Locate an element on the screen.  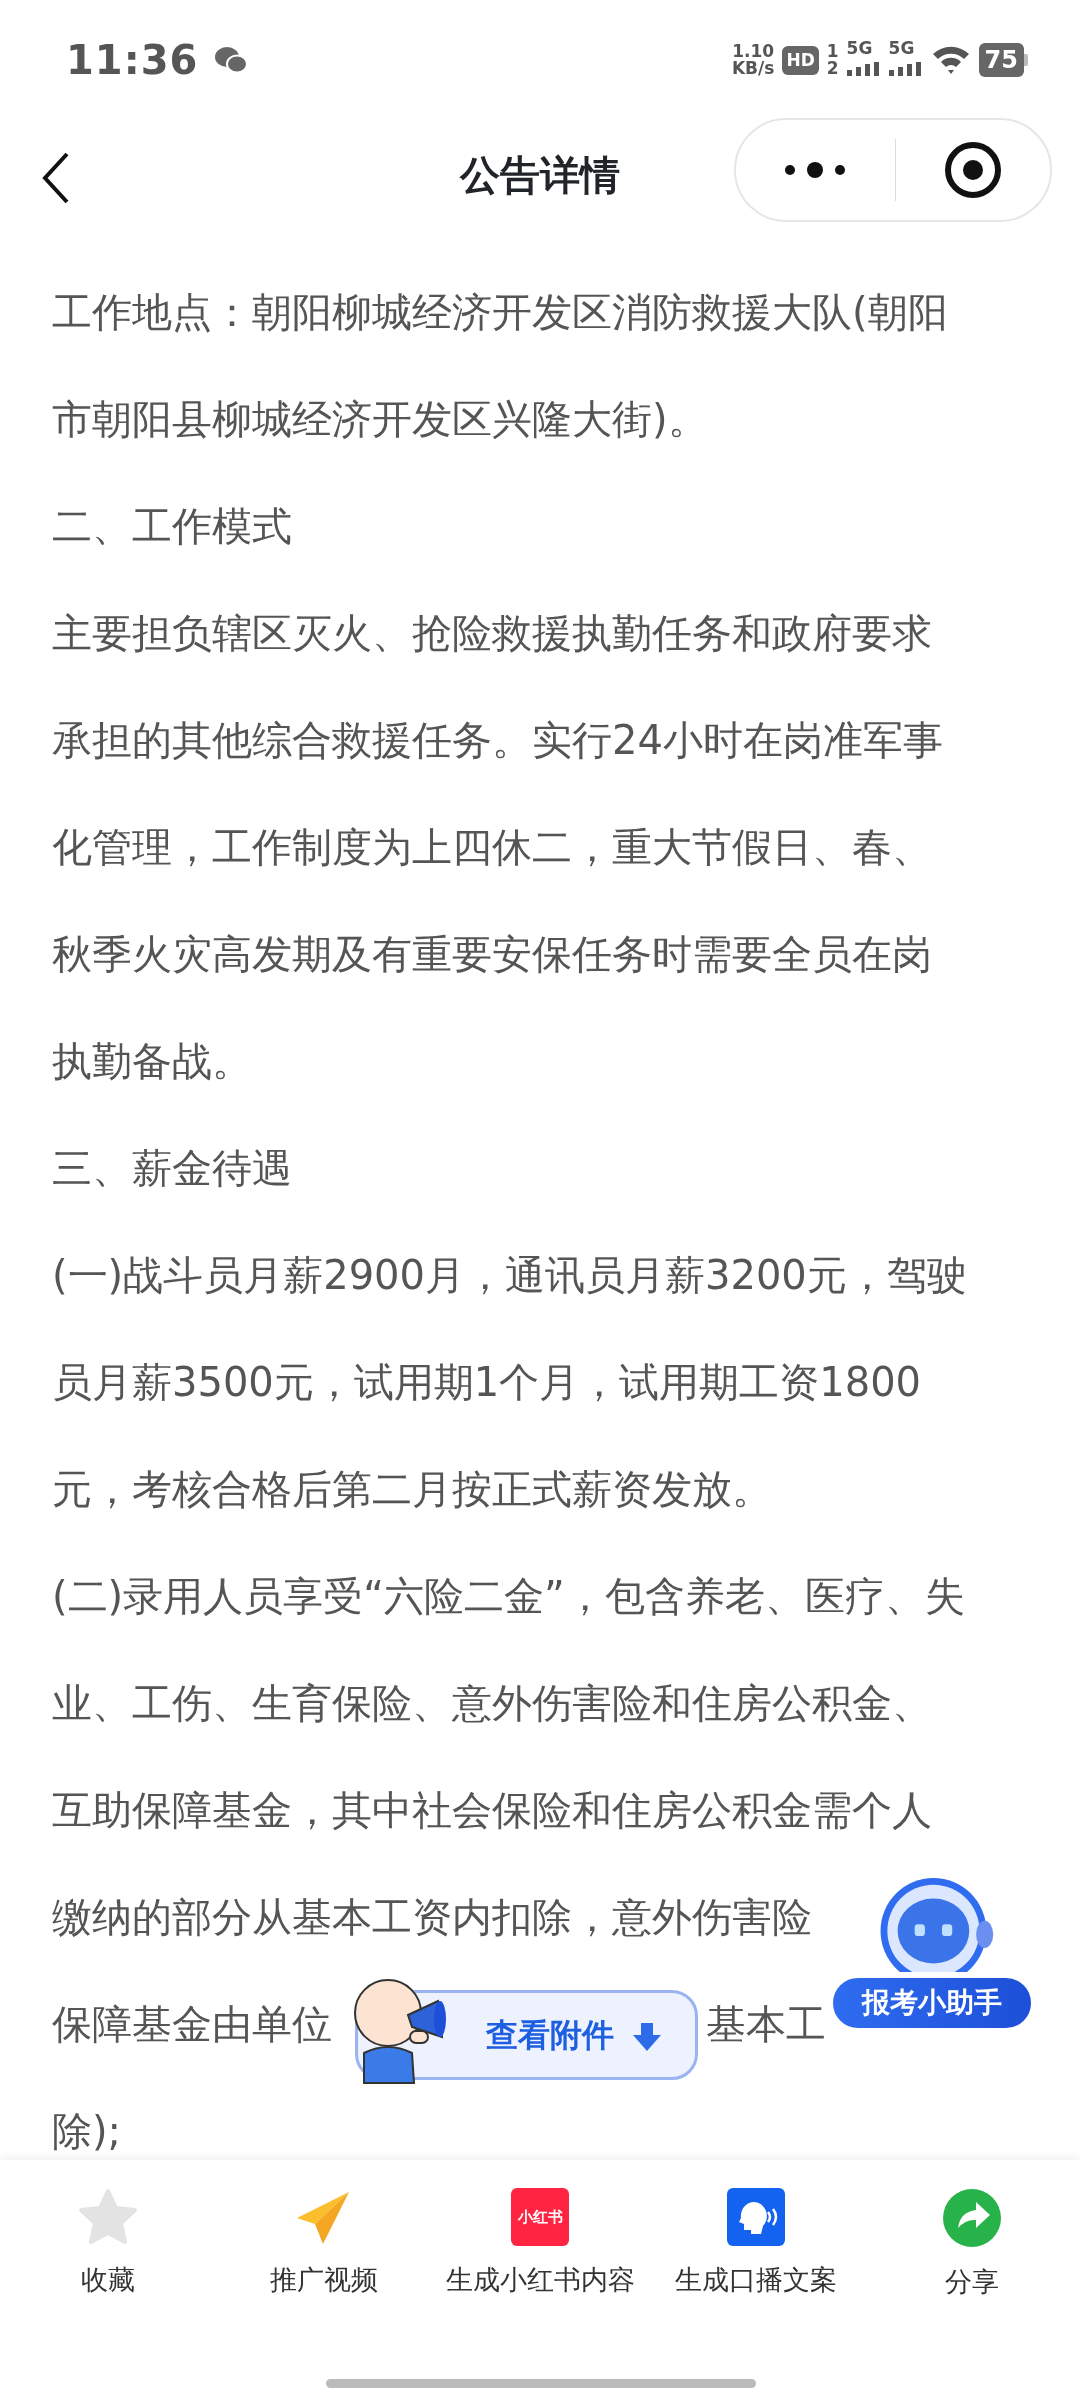
chat-icon is located at coordinates (231, 60).